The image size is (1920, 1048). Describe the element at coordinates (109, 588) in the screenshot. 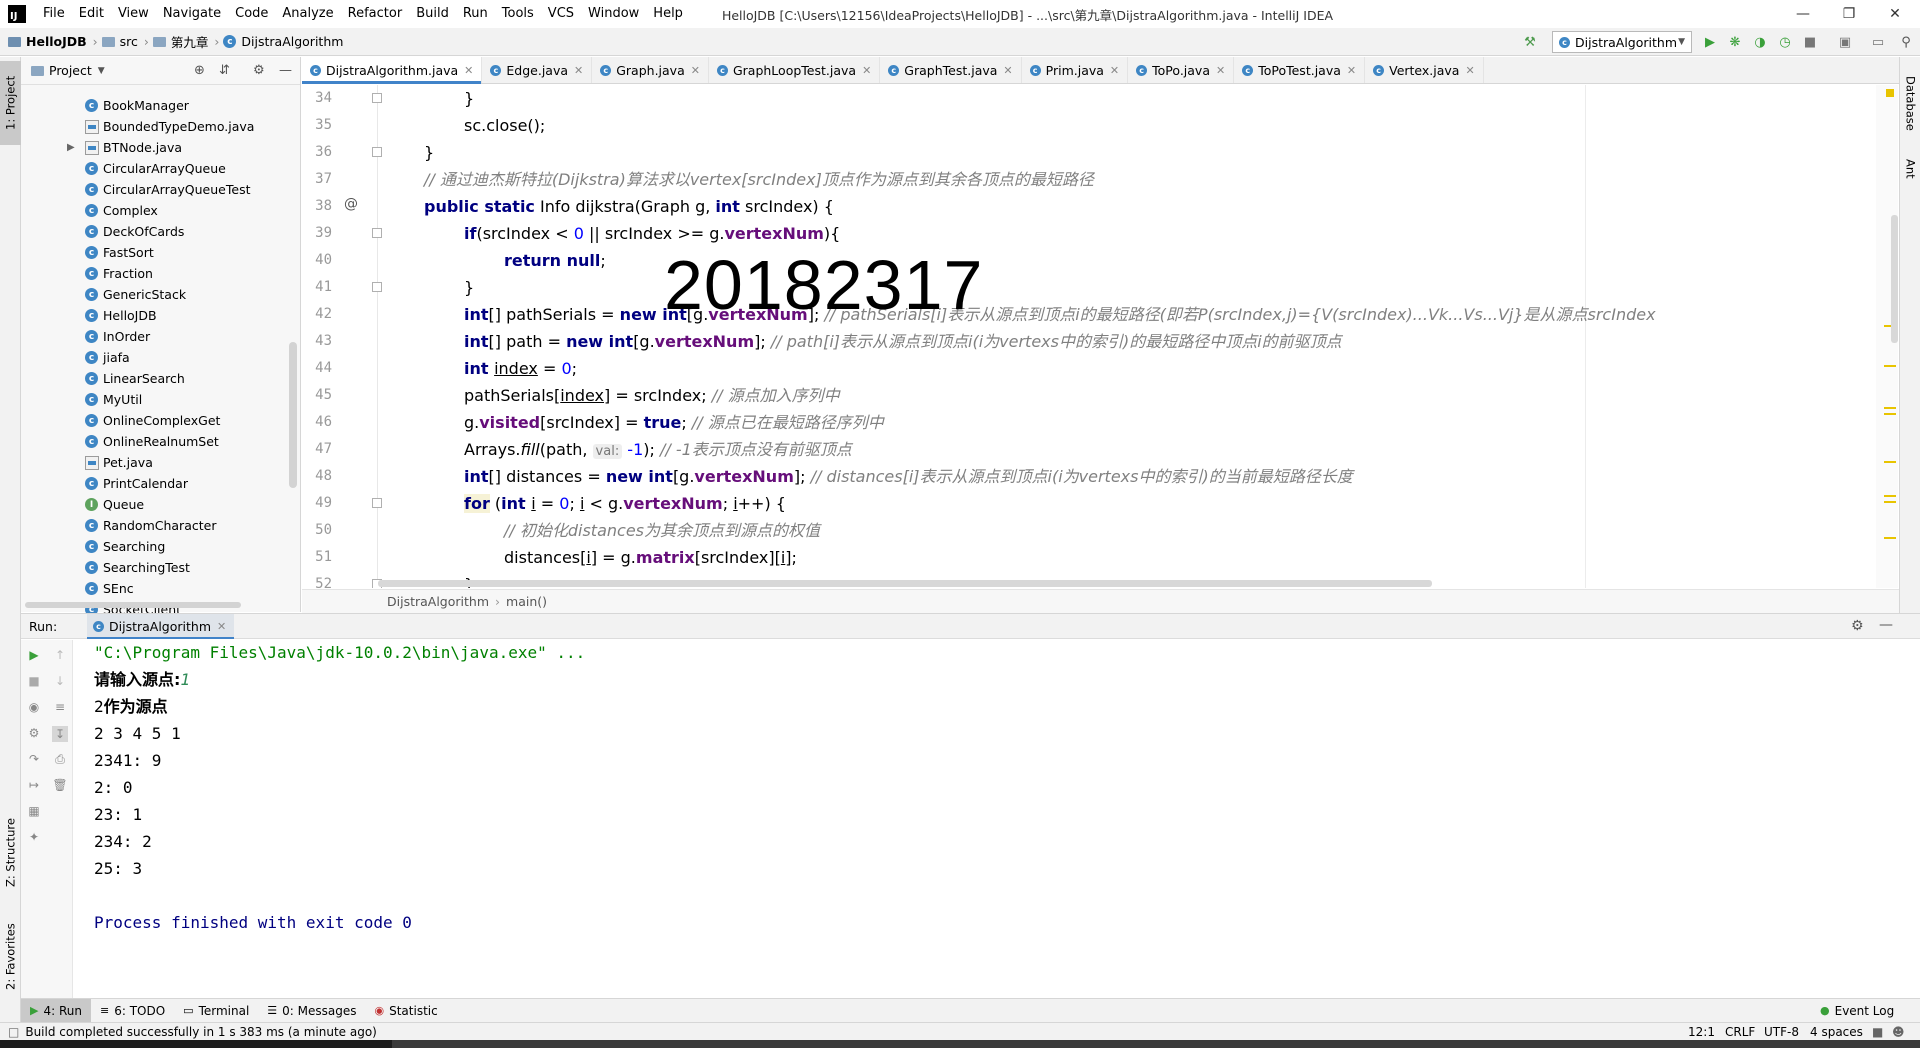

I see `tree-item: c SEnc` at that location.